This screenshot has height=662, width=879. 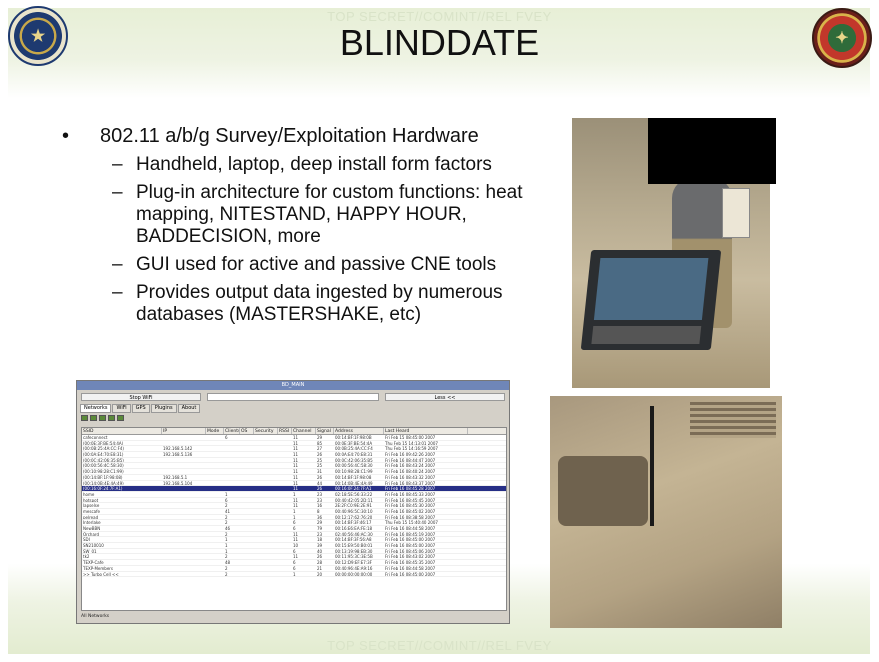 I want to click on table-cell: 41, so click(x=228, y=511).